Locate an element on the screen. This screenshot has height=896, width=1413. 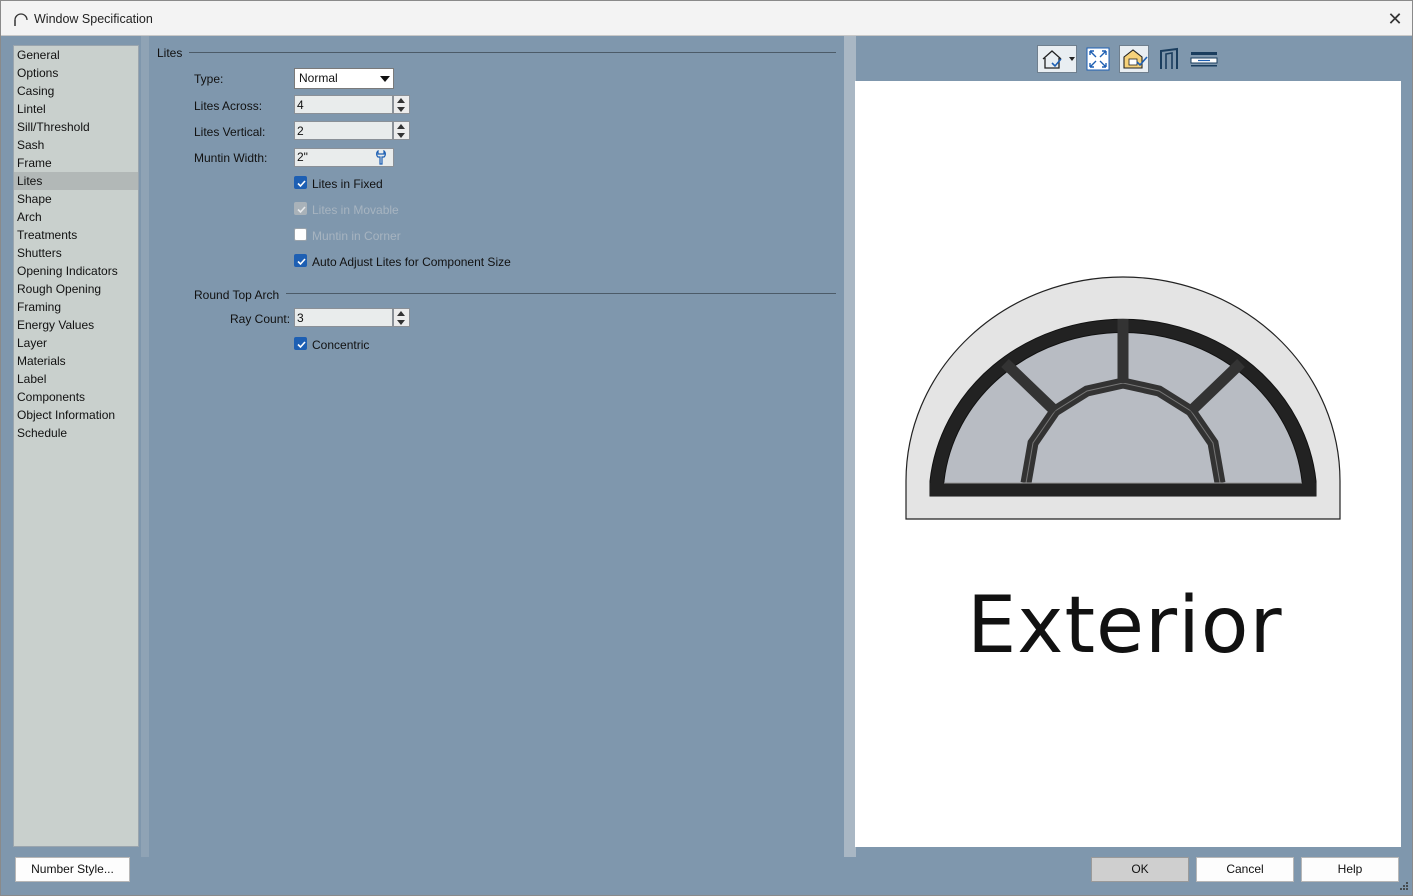
nav-item-options: Options is located at coordinates (76, 73).